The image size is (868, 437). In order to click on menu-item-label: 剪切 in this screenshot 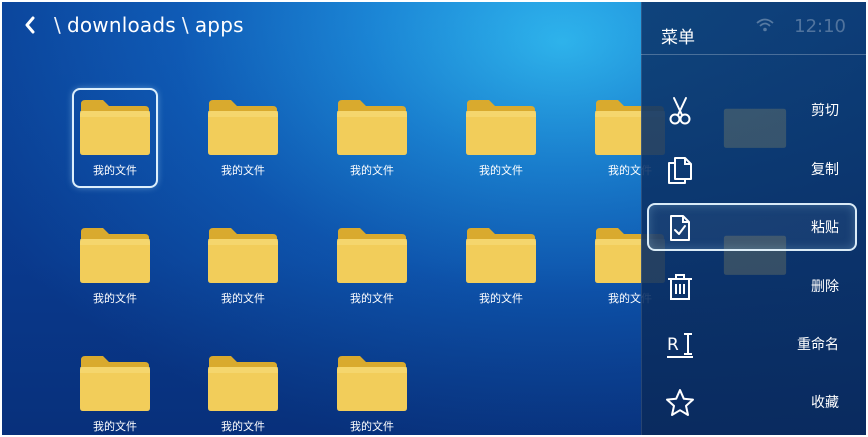, I will do `click(825, 111)`.